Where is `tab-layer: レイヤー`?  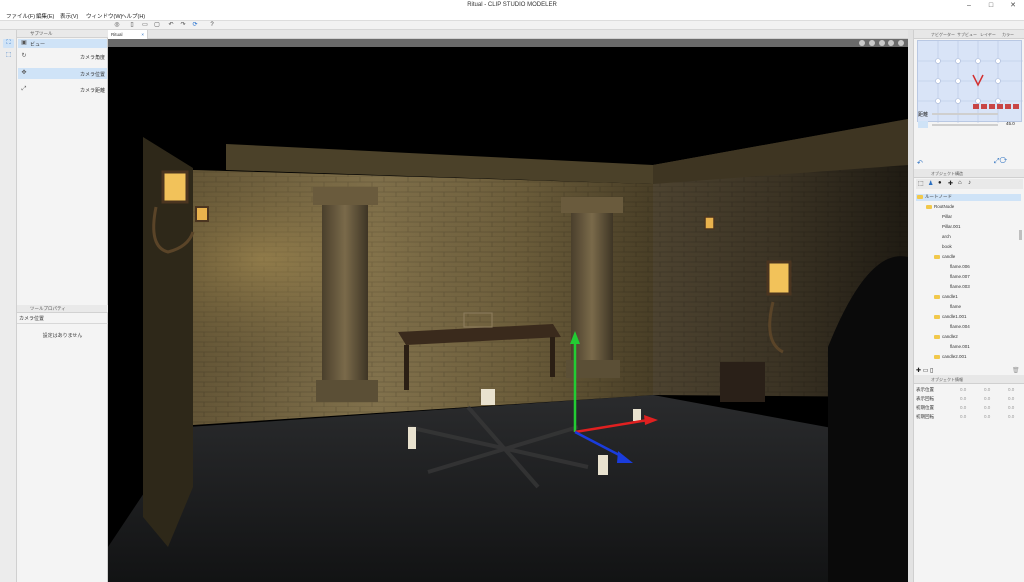 tab-layer: レイヤー is located at coordinates (988, 35).